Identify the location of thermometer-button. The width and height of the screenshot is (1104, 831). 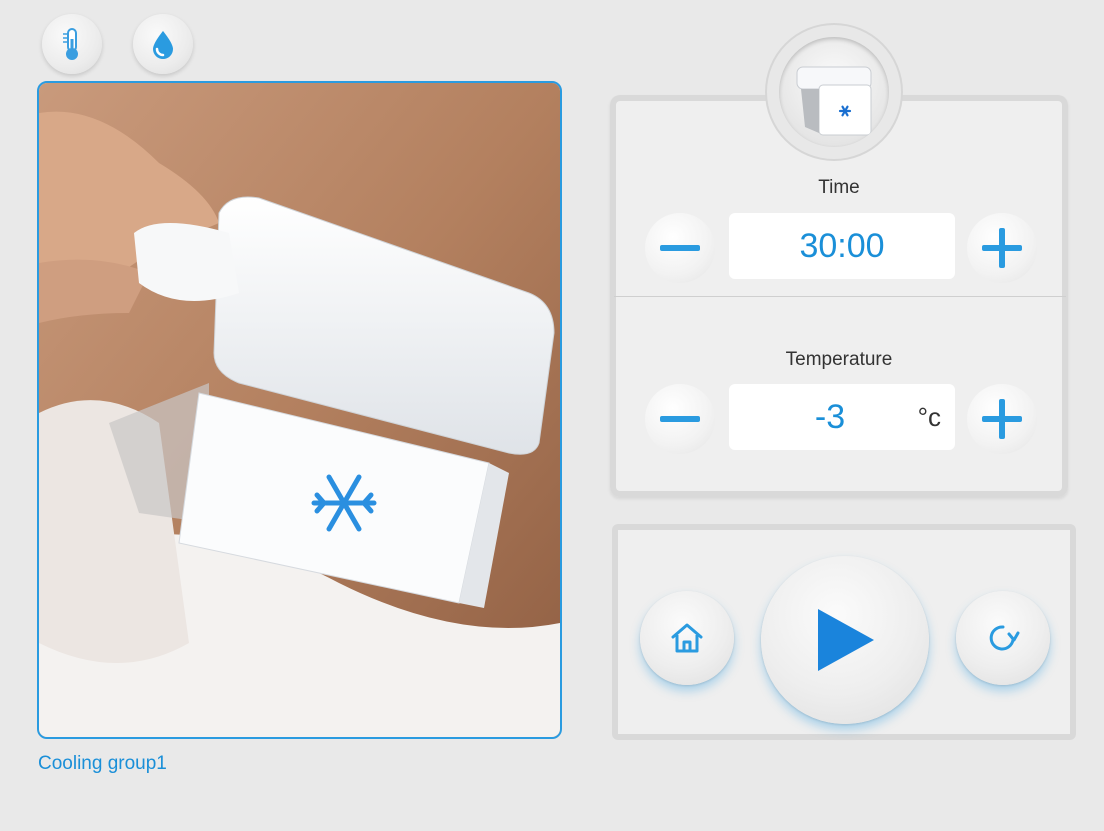
(72, 44).